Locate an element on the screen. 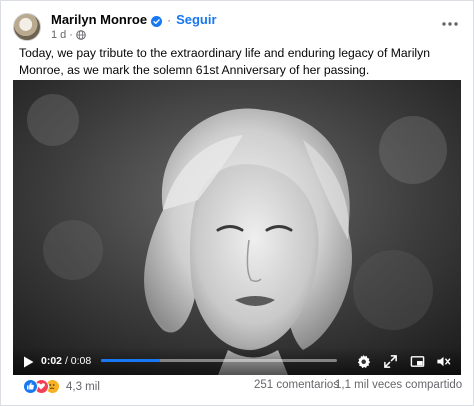  shares-count-link: 1,1 mil veces compartido is located at coordinates (398, 385).